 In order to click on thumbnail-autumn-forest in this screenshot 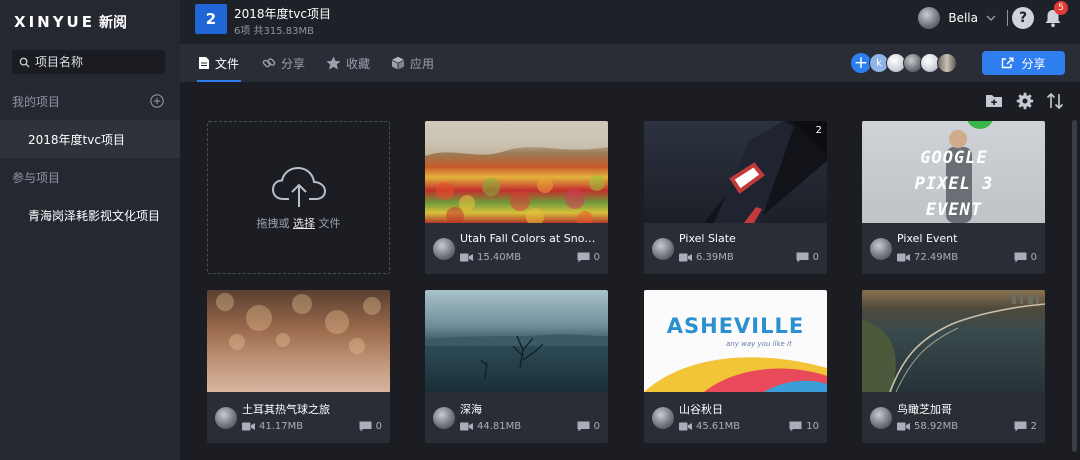, I will do `click(516, 172)`.